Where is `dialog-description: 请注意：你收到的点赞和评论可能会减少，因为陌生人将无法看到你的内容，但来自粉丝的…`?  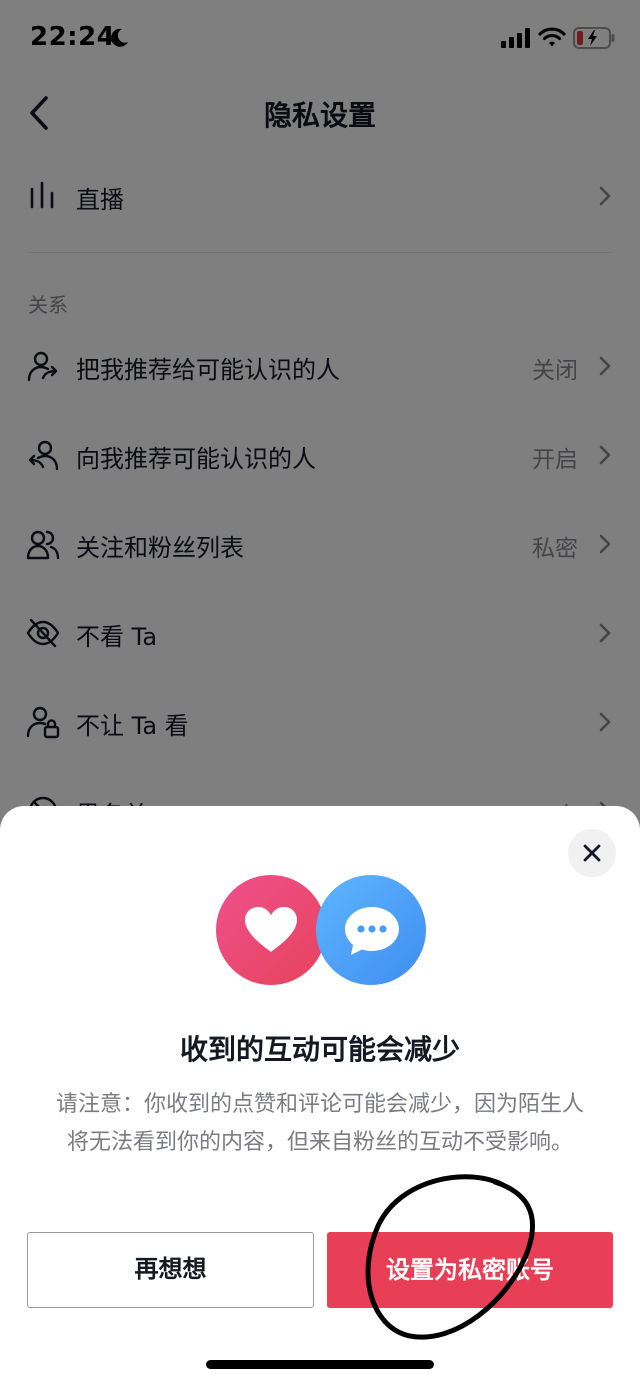 dialog-description: 请注意：你收到的点赞和评论可能会减少，因为陌生人将无法看到你的内容，但来自粉丝的… is located at coordinates (319, 1123).